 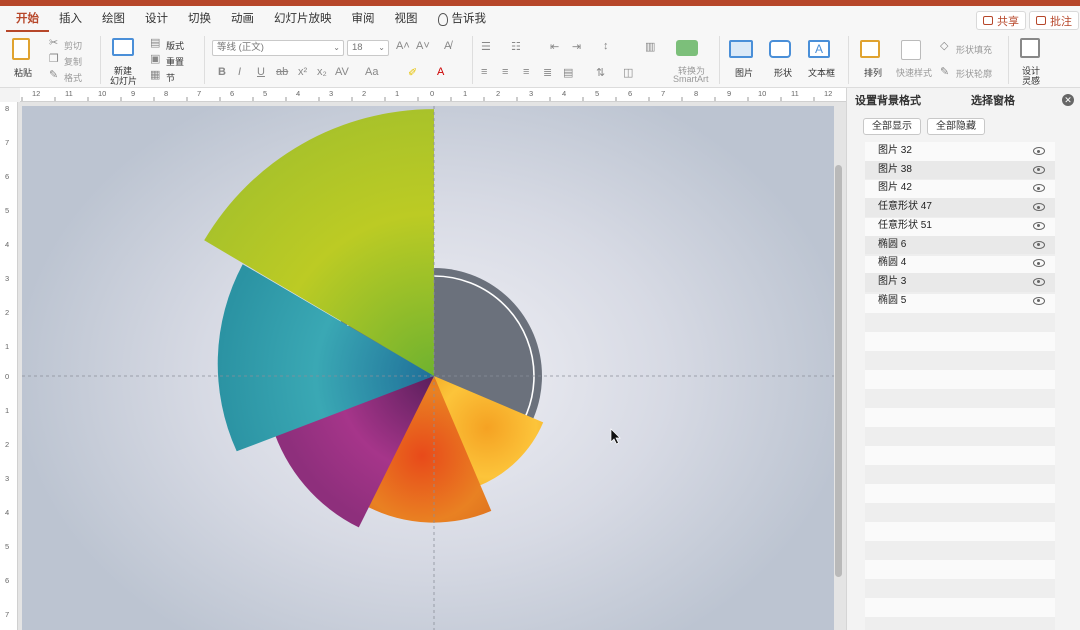 I want to click on shrink-font-icon: A˅, so click(x=423, y=46).